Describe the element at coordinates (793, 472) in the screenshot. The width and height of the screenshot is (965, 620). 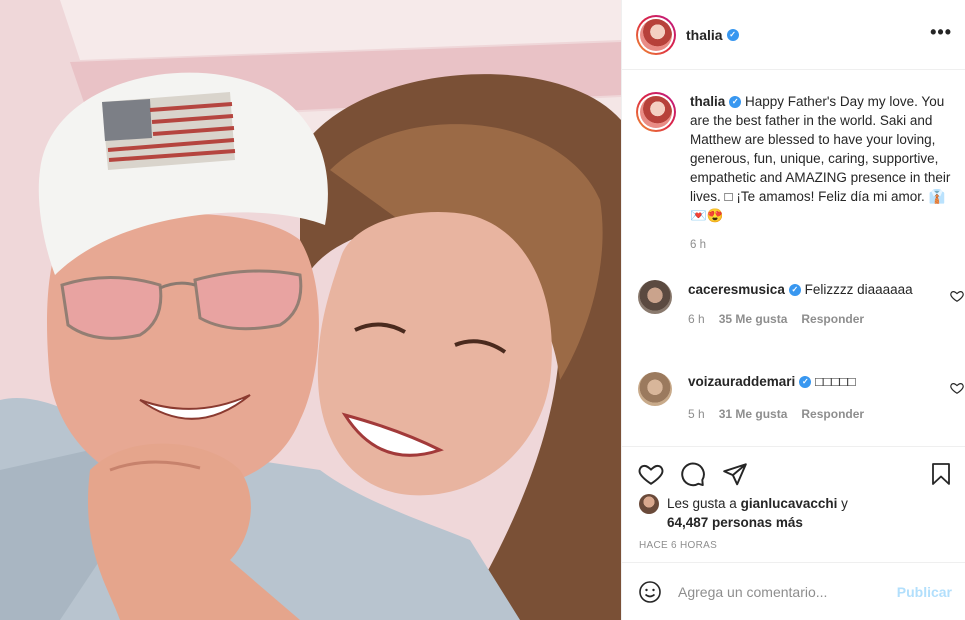
I see `post-actions-bar` at that location.